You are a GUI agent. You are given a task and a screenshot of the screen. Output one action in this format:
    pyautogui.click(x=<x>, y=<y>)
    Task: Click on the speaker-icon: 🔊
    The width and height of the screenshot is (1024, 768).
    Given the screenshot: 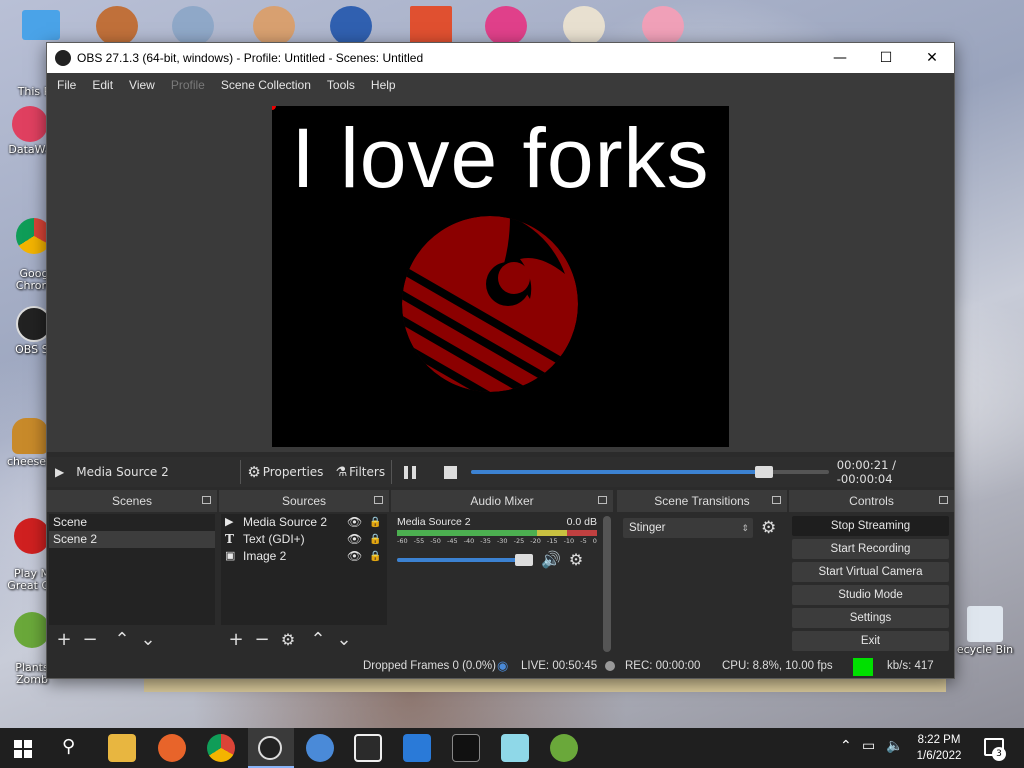 What is the action you would take?
    pyautogui.click(x=551, y=559)
    